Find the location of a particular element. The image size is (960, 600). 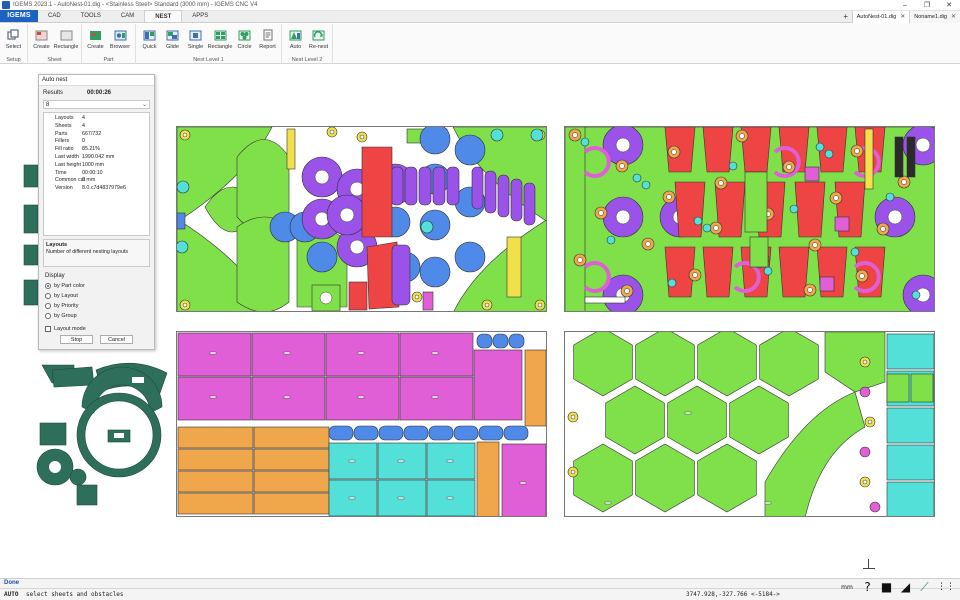

stat-row: Last height 1000 mm is located at coordinates (96, 166).